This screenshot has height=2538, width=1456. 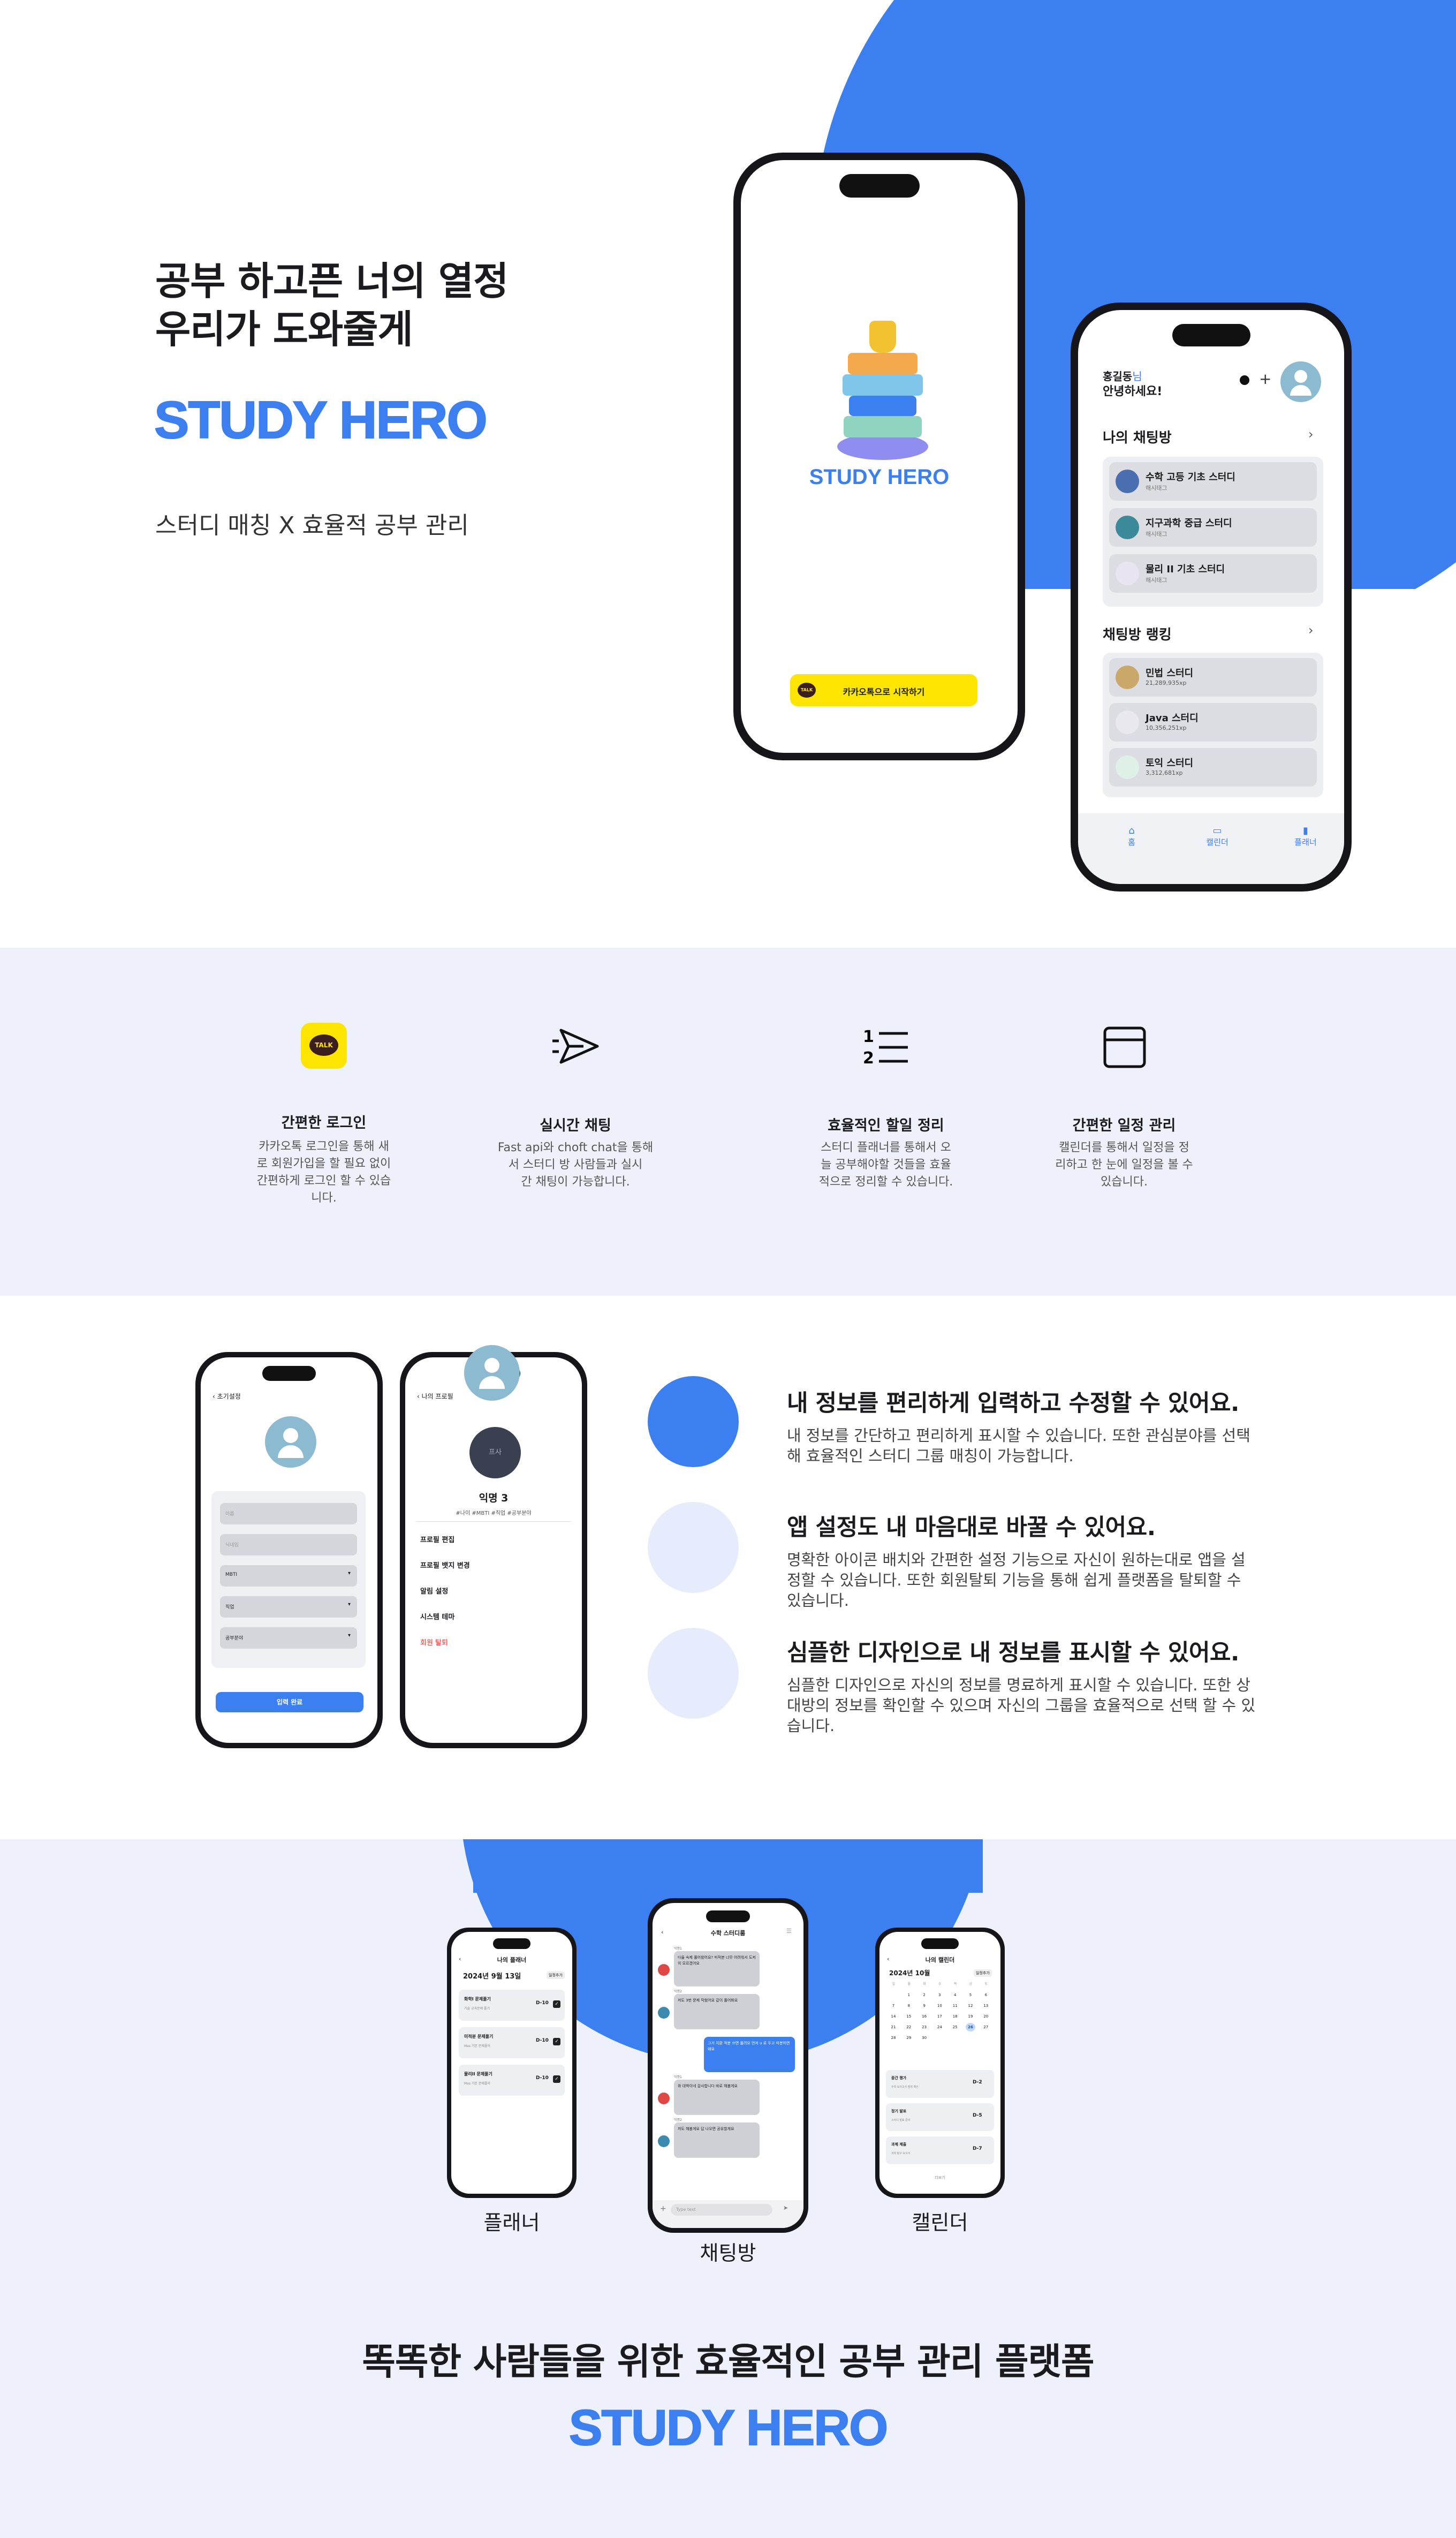 What do you see at coordinates (512, 2042) in the screenshot?
I see `planner-item: 미적분 문제풀기 Mas 기본 문제풀이 D-10 ✓` at bounding box center [512, 2042].